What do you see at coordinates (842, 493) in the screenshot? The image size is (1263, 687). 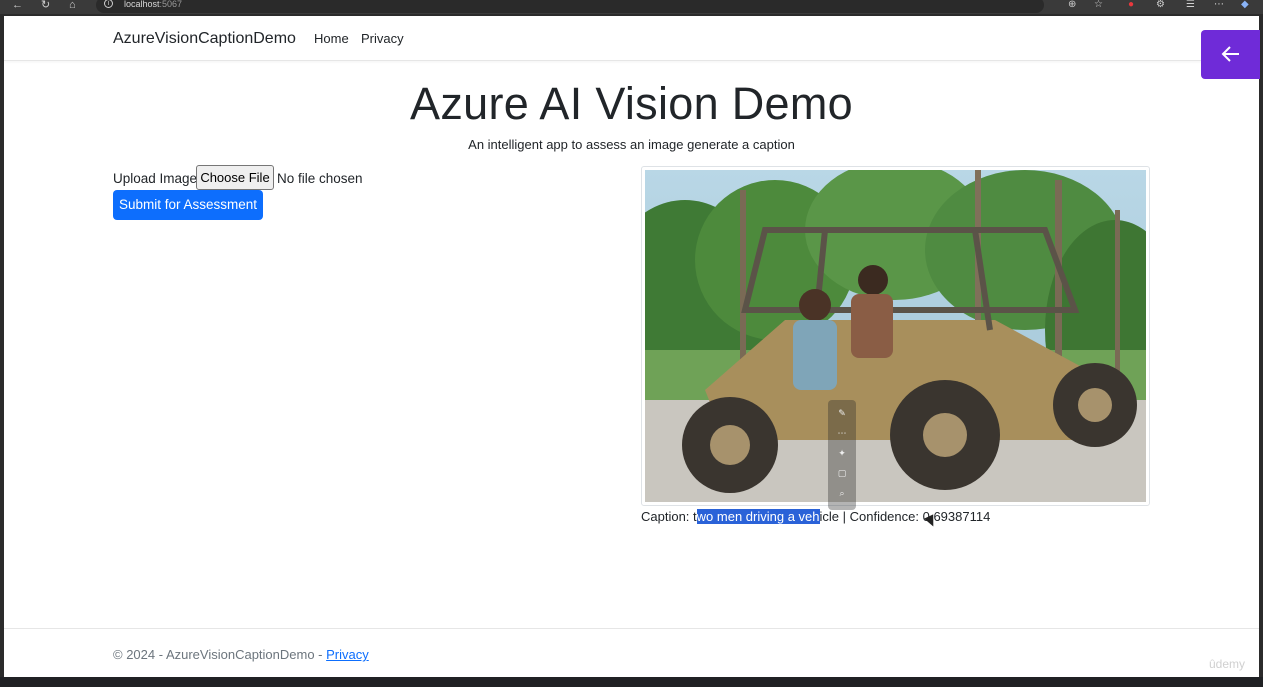 I see `search-icon: ⌕` at bounding box center [842, 493].